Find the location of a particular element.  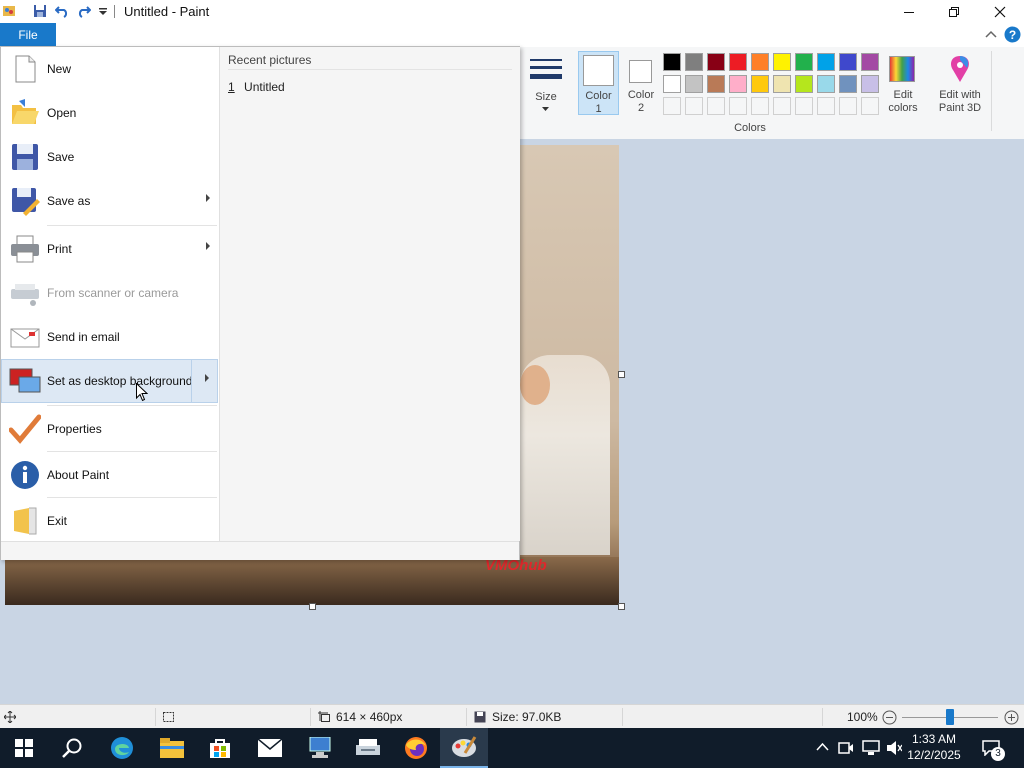

menu-print: Print is located at coordinates (109, 249).